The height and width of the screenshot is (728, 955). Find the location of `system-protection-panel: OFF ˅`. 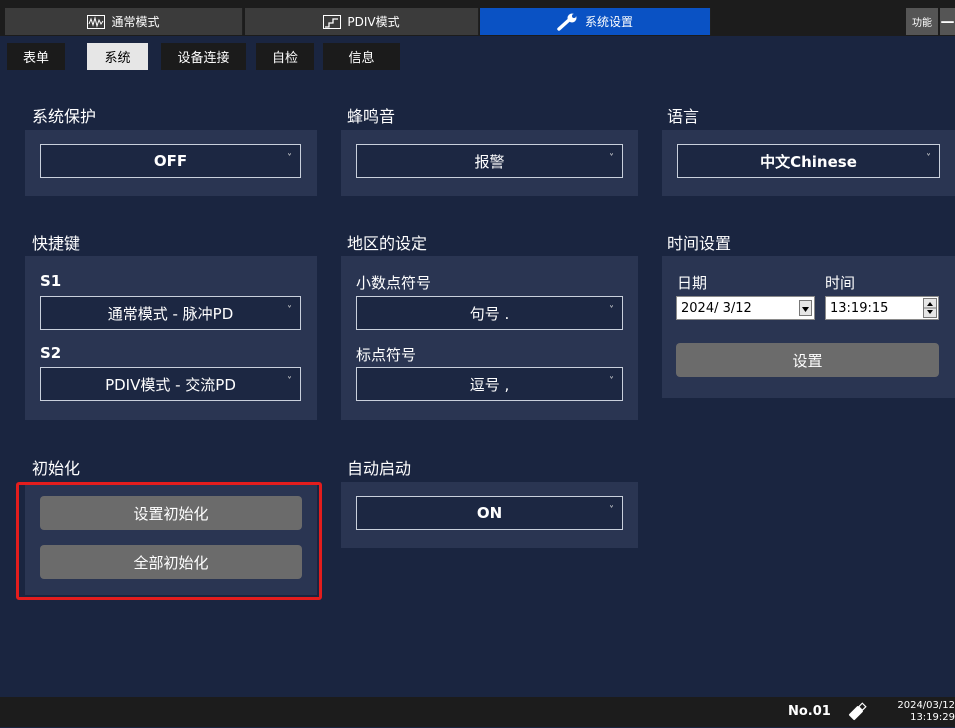

system-protection-panel: OFF ˅ is located at coordinates (171, 163).